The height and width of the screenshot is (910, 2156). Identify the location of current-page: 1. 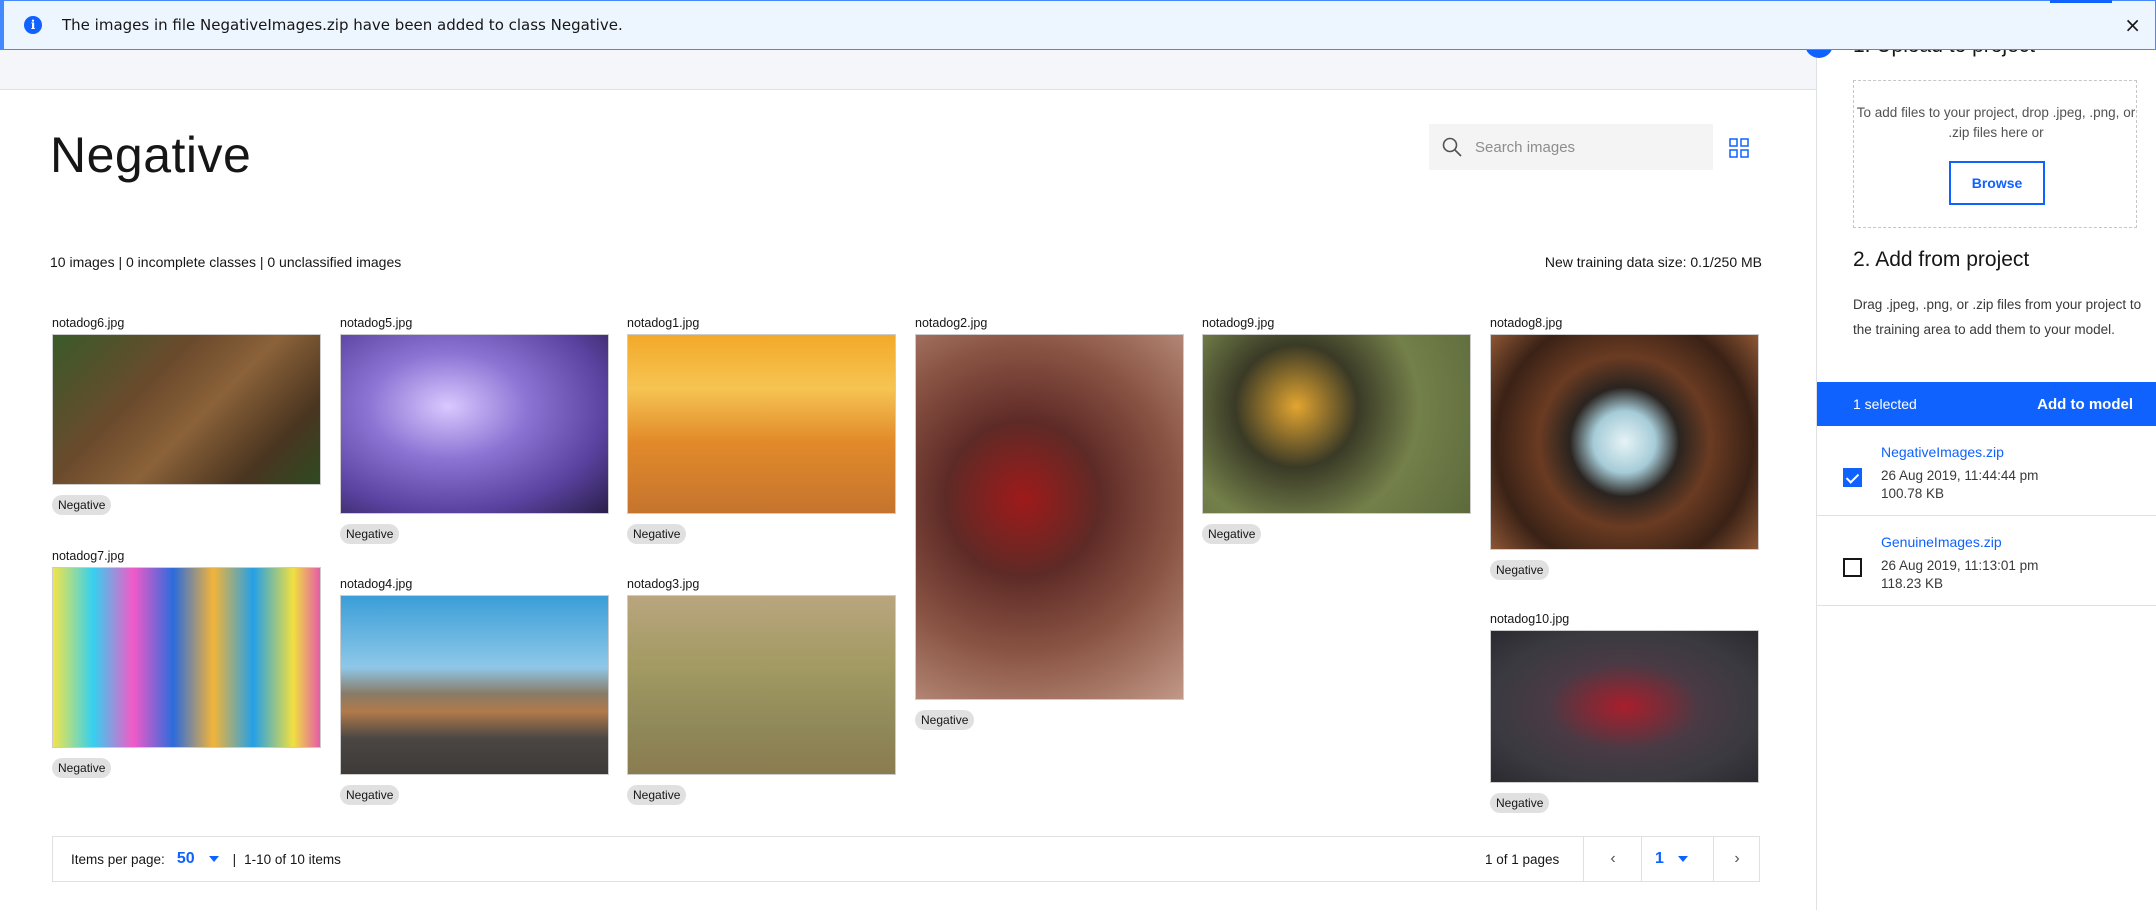
(1659, 858).